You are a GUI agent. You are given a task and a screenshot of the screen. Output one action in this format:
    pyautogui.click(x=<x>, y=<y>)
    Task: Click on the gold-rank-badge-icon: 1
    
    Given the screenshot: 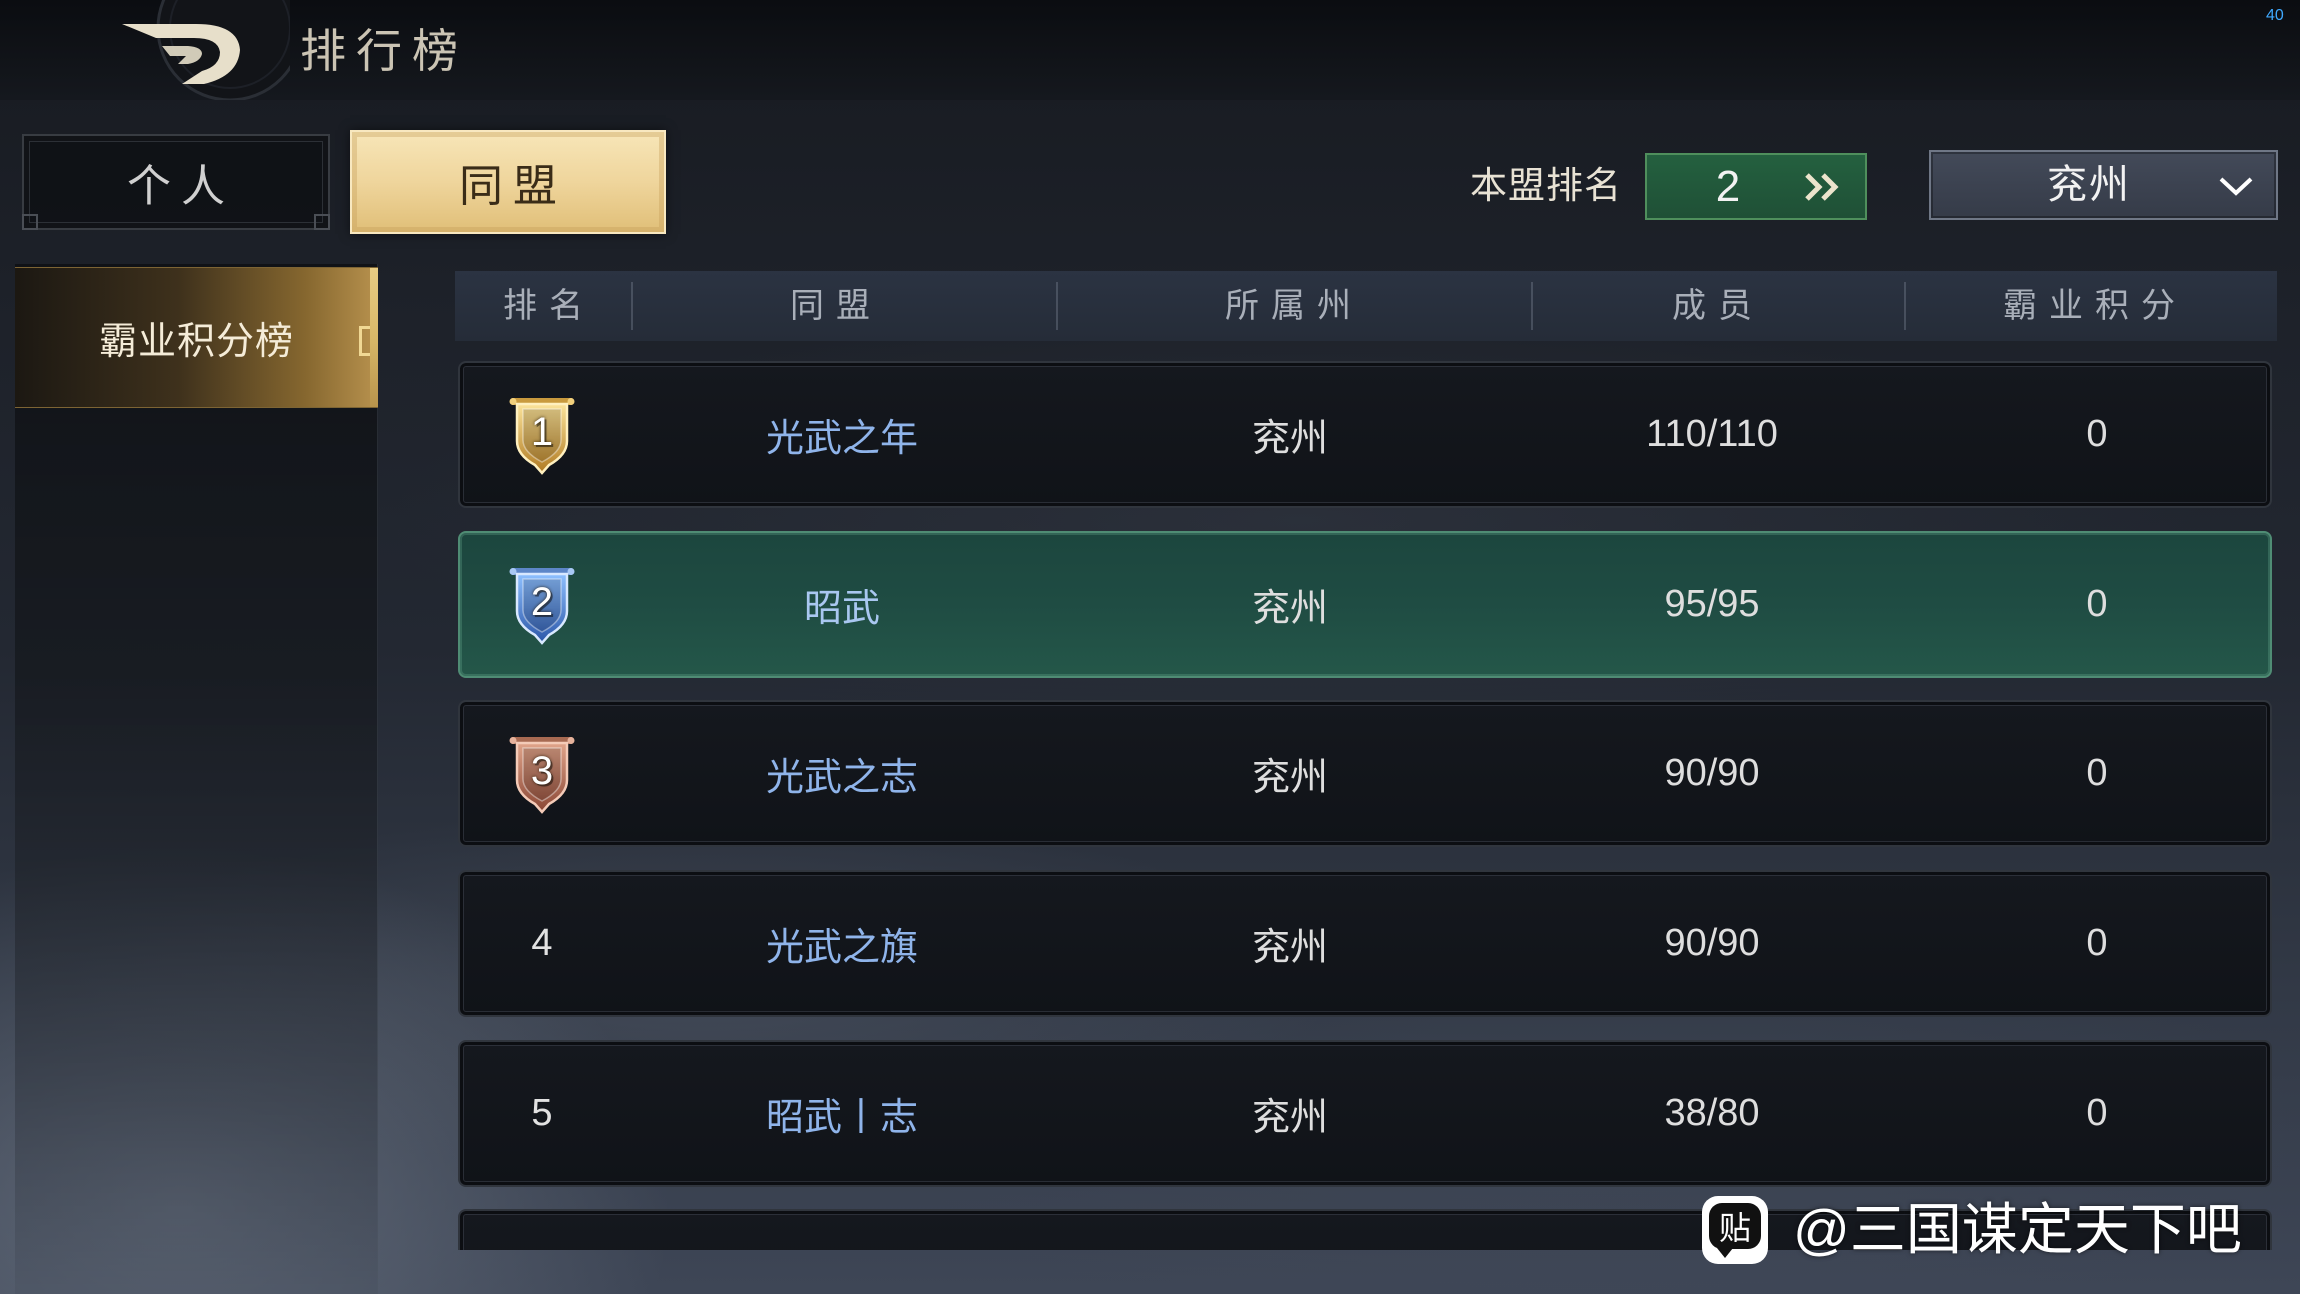 What is the action you would take?
    pyautogui.click(x=542, y=435)
    